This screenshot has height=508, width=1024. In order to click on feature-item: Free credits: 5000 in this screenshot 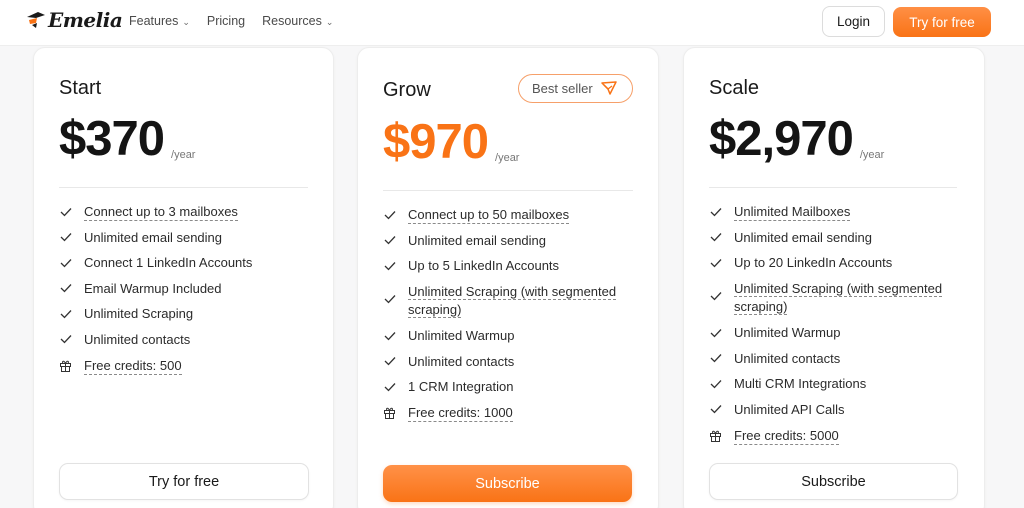, I will do `click(839, 440)`.